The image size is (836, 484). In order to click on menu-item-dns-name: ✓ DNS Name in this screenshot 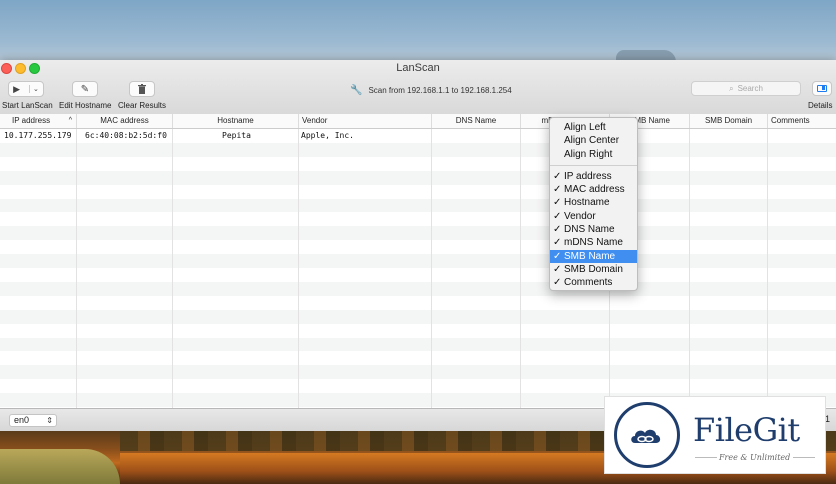, I will do `click(593, 229)`.